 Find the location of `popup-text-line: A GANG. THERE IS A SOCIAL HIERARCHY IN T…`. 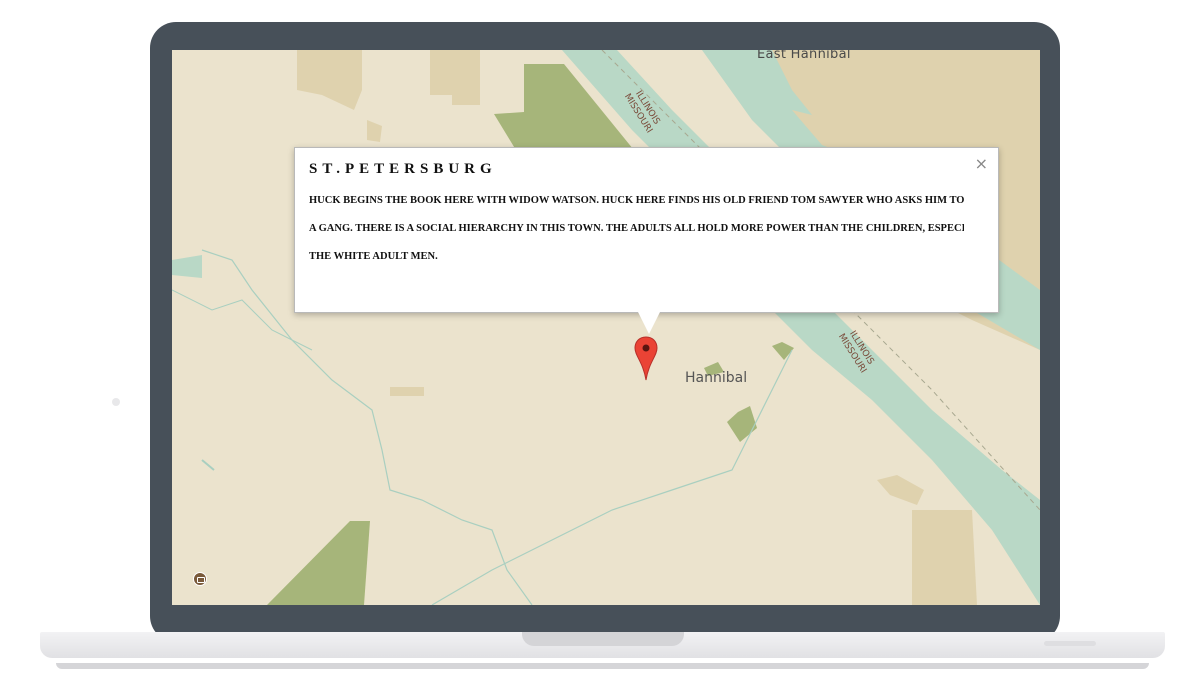

popup-text-line: A GANG. THERE IS A SOCIAL HIERARCHY IN T… is located at coordinates (636, 228).